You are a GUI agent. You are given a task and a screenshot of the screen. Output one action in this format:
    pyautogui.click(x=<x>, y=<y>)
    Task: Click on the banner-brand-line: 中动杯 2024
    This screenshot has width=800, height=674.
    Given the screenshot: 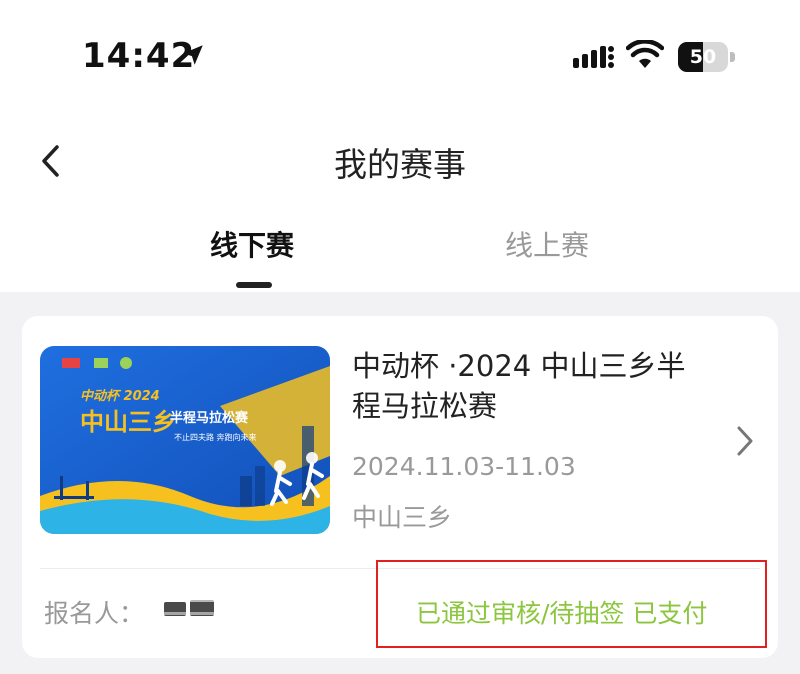 What is the action you would take?
    pyautogui.click(x=120, y=396)
    